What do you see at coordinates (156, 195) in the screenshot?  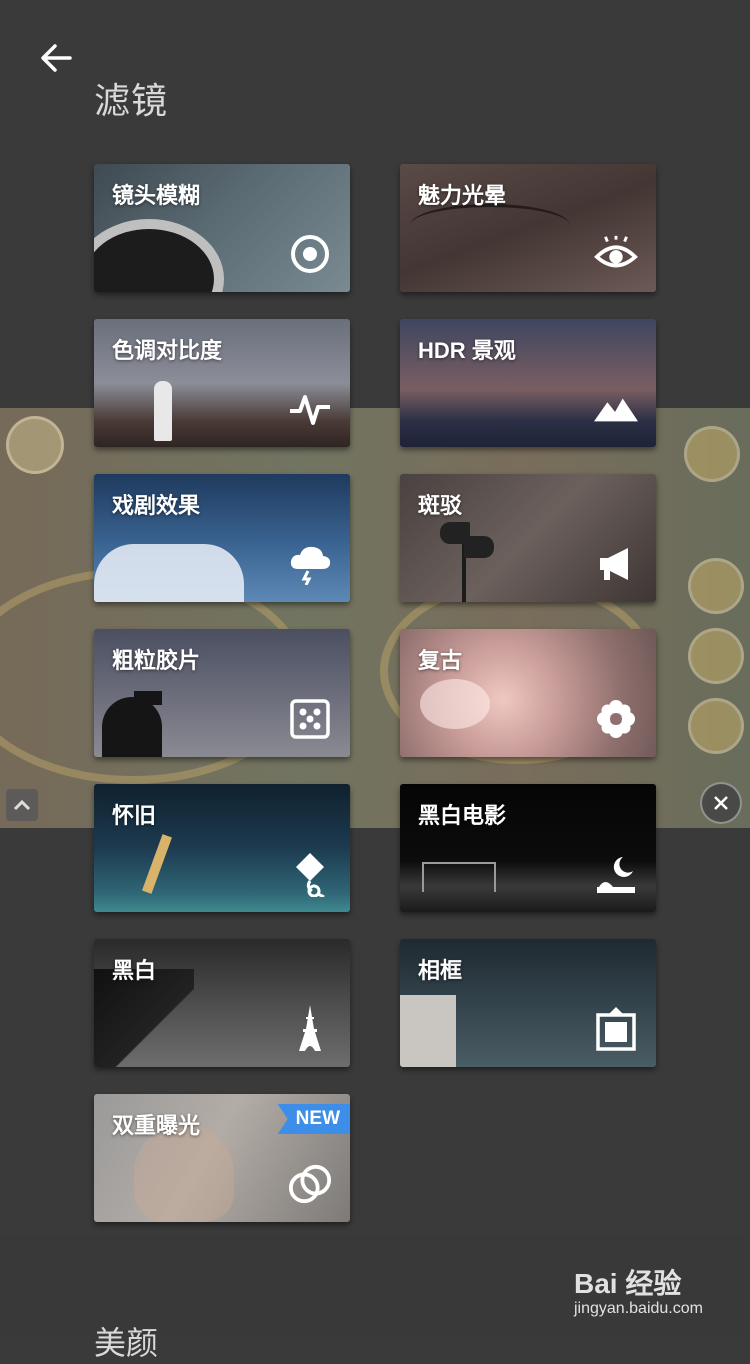 I see `filter-label: 镜头模糊` at bounding box center [156, 195].